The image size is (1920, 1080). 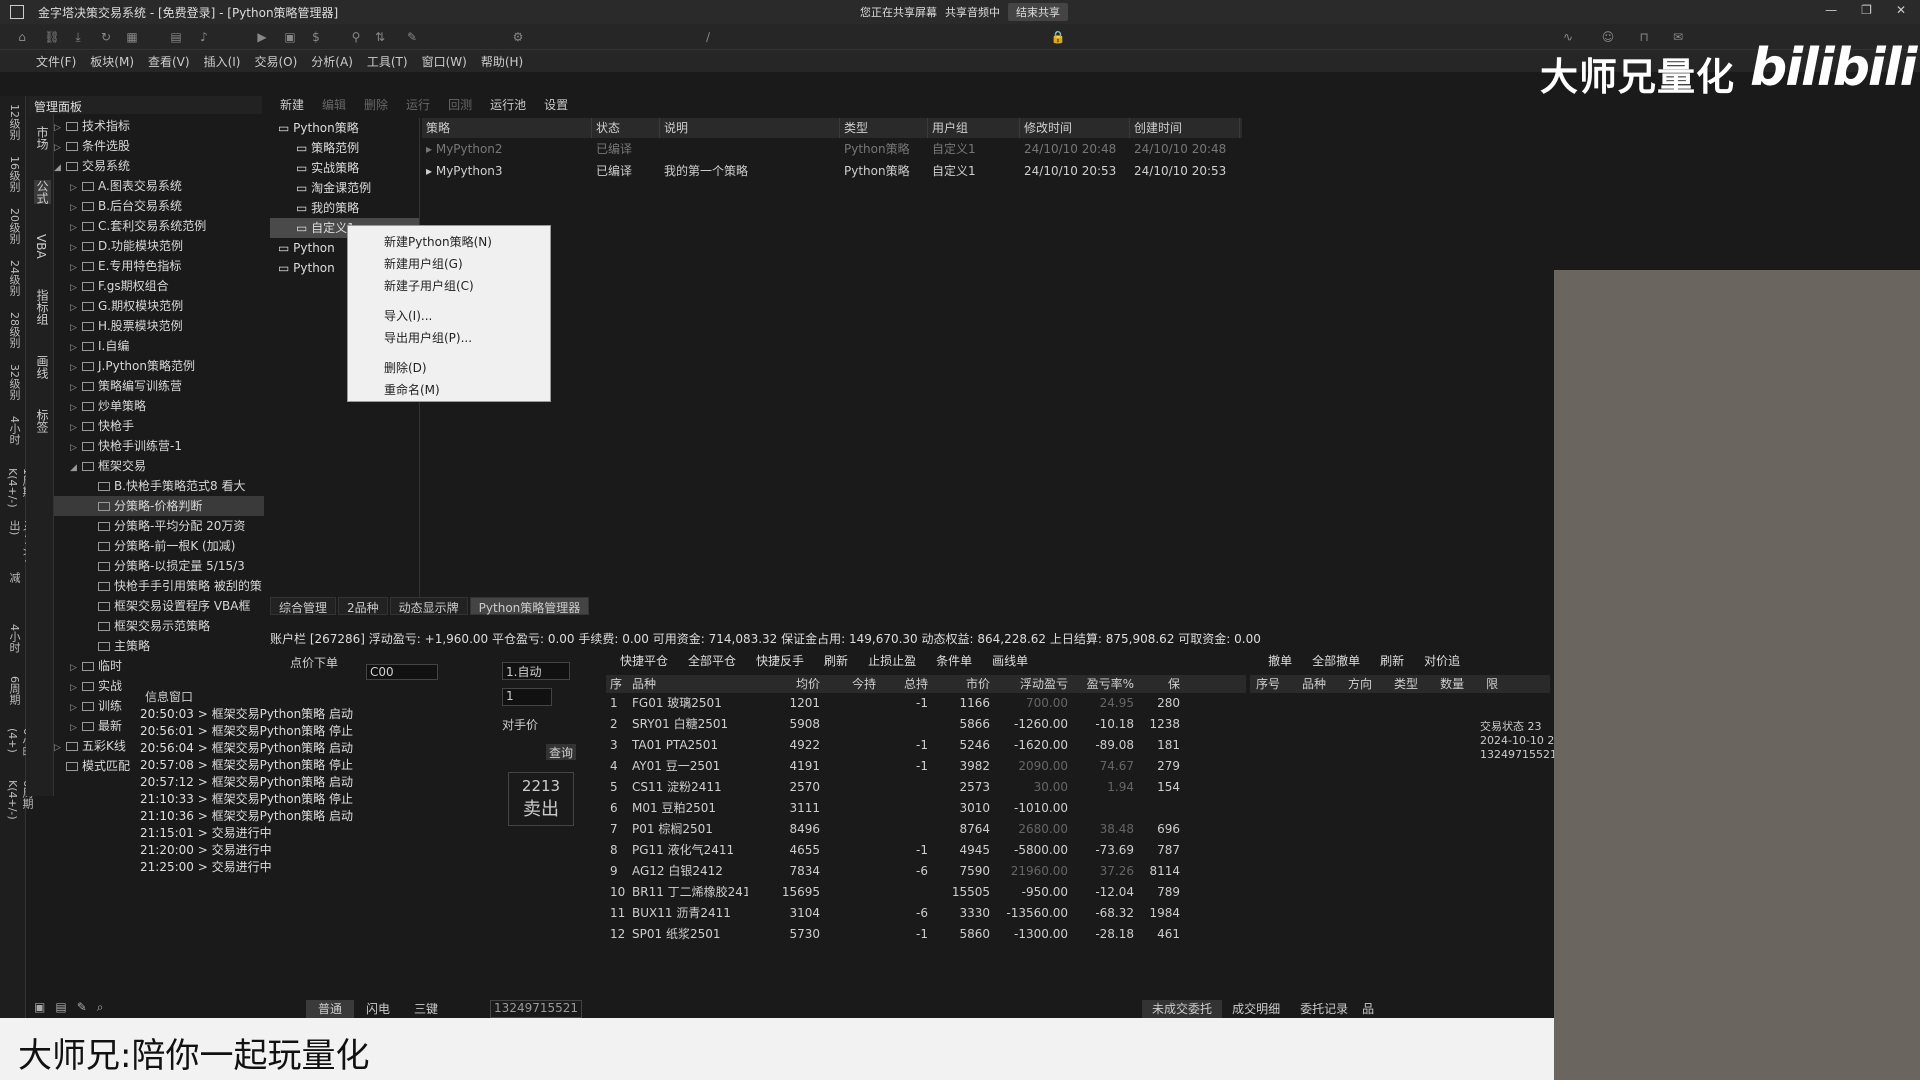 What do you see at coordinates (387, 61) in the screenshot?
I see `menu-tools: 工具(T)` at bounding box center [387, 61].